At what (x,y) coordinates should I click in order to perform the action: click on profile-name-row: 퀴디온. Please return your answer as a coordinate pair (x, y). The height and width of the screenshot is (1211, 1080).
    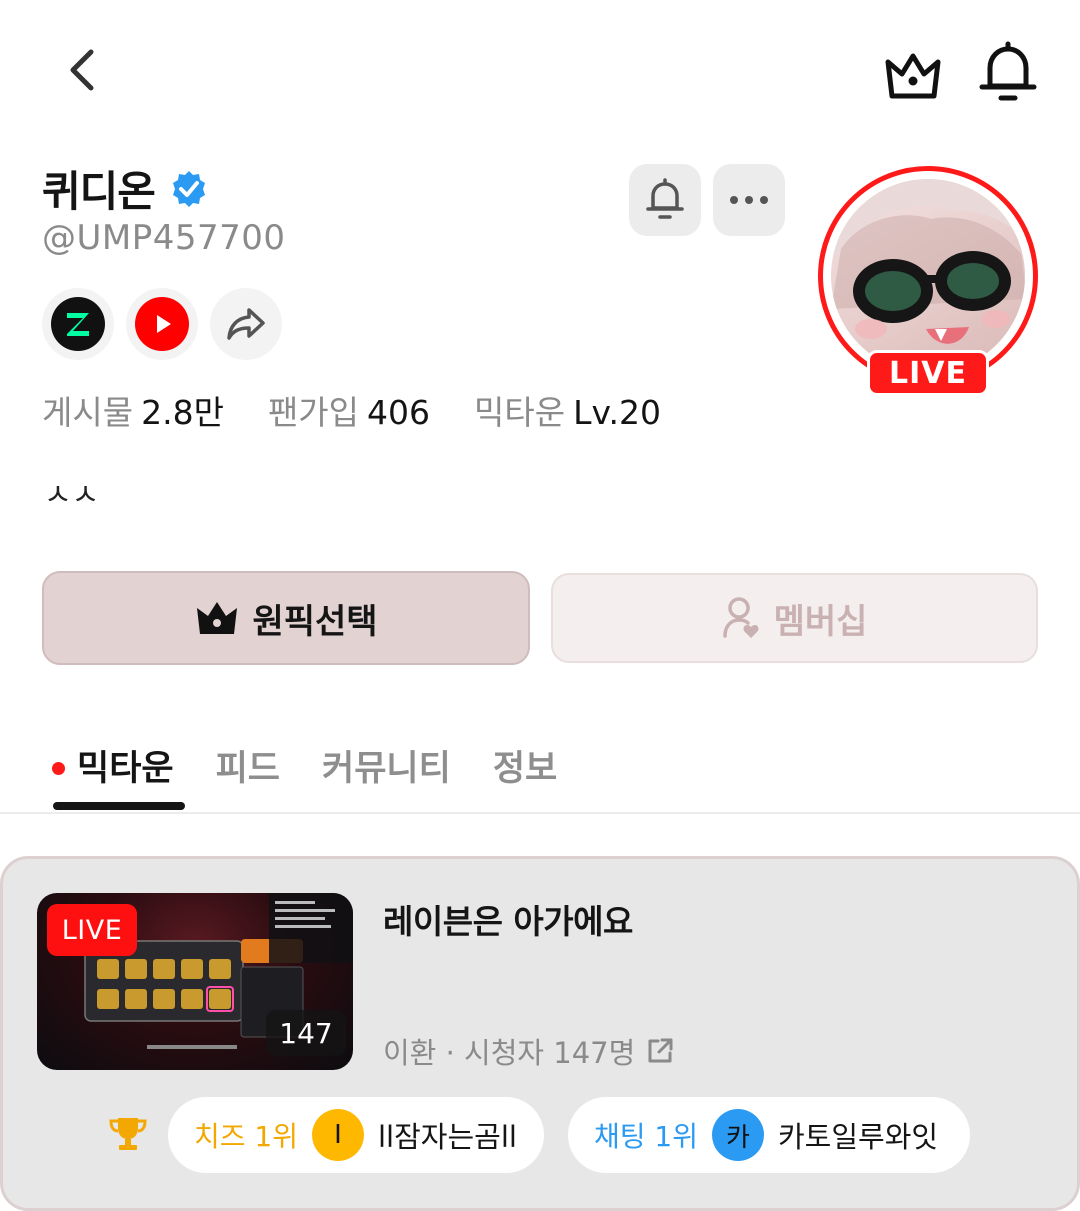
    Looking at the image, I should click on (125, 188).